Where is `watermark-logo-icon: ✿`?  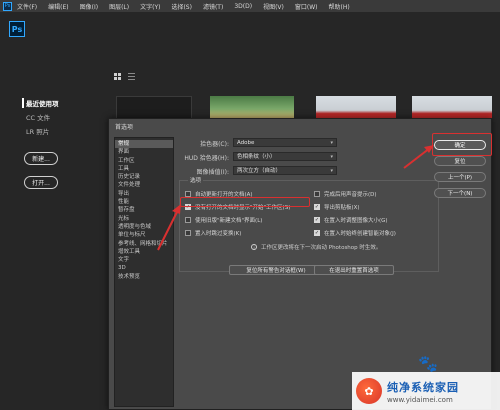
watermark-logo-icon: ✿ is located at coordinates (369, 391).